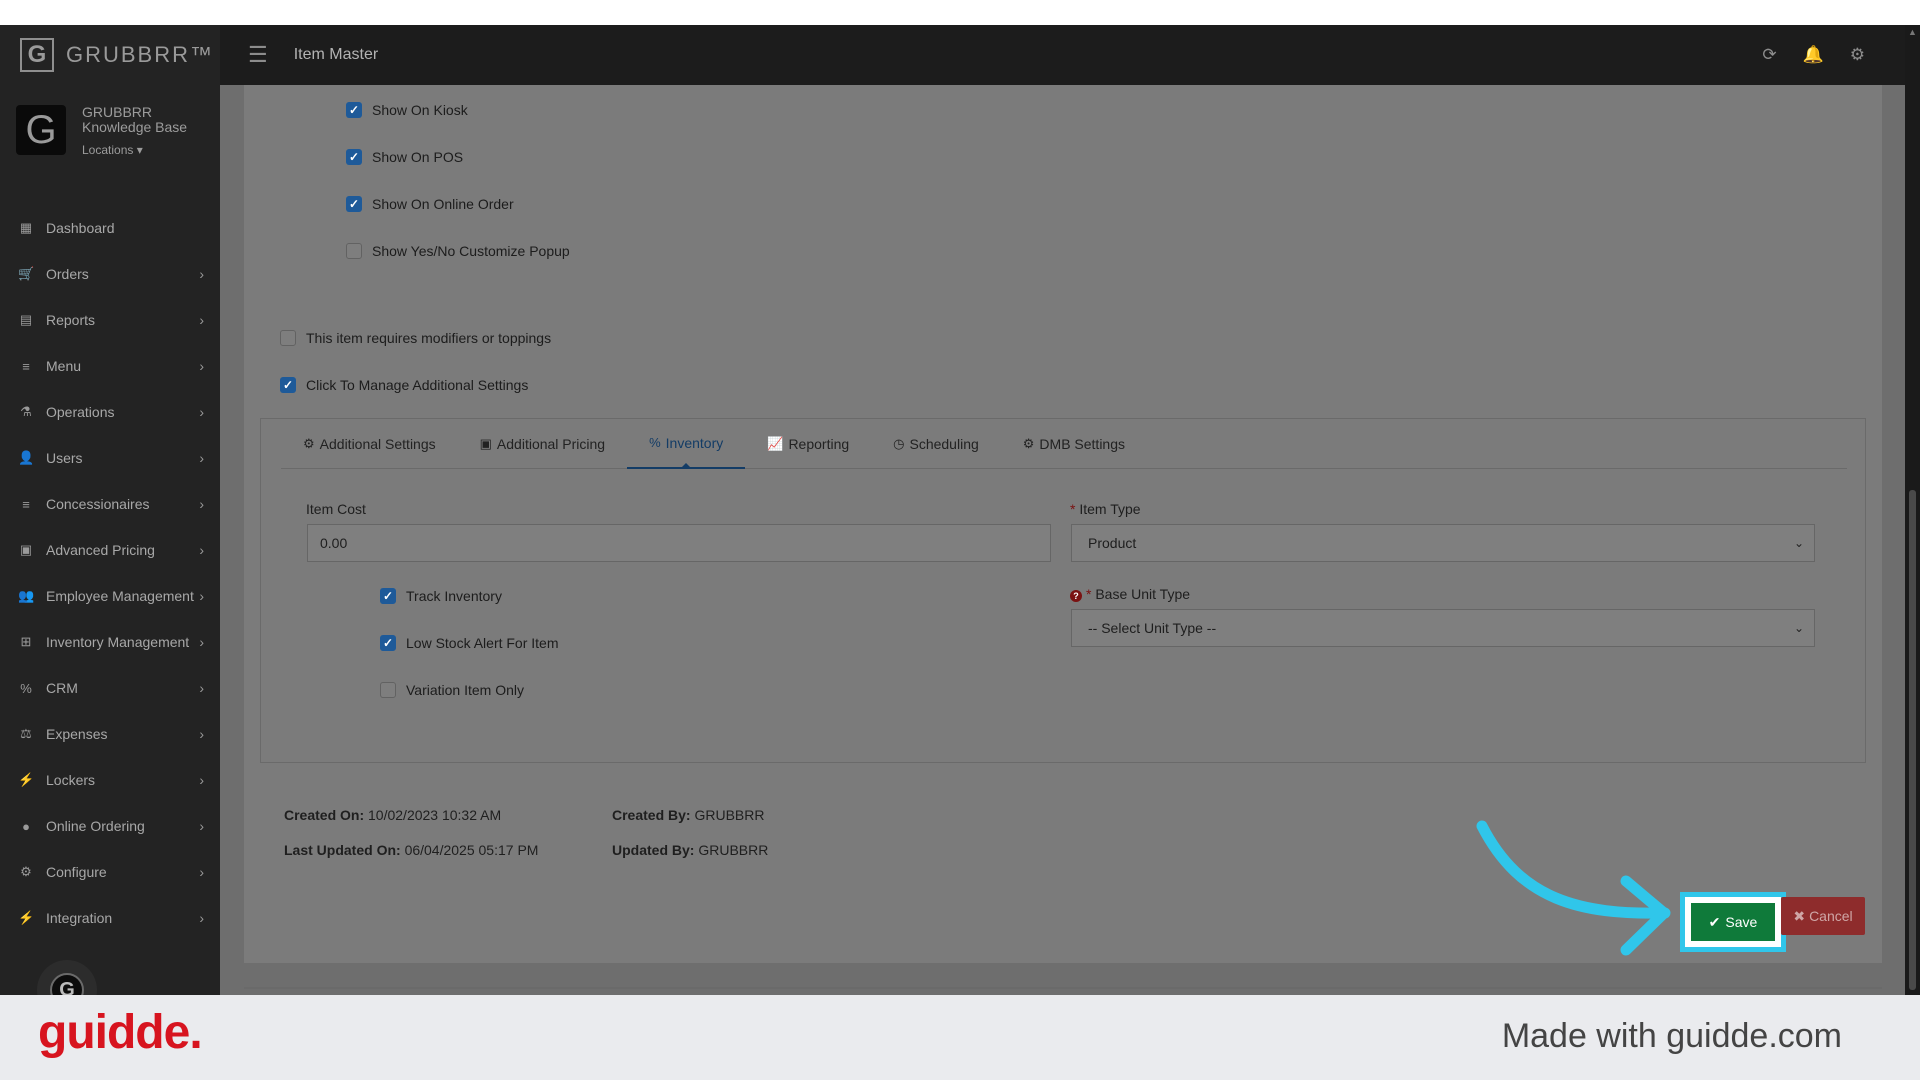 The height and width of the screenshot is (1080, 1920). I want to click on scroll-up-icon: ▲, so click(1912, 32).